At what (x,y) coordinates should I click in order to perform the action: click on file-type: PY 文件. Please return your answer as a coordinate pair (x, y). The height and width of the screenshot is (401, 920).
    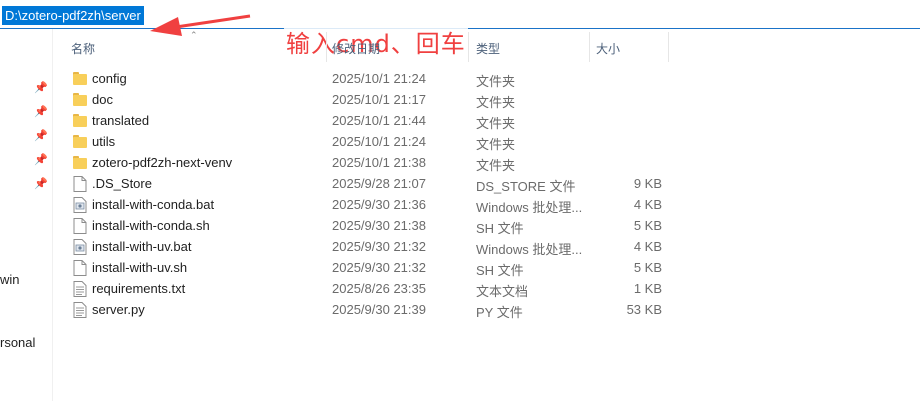
    Looking at the image, I should click on (499, 312).